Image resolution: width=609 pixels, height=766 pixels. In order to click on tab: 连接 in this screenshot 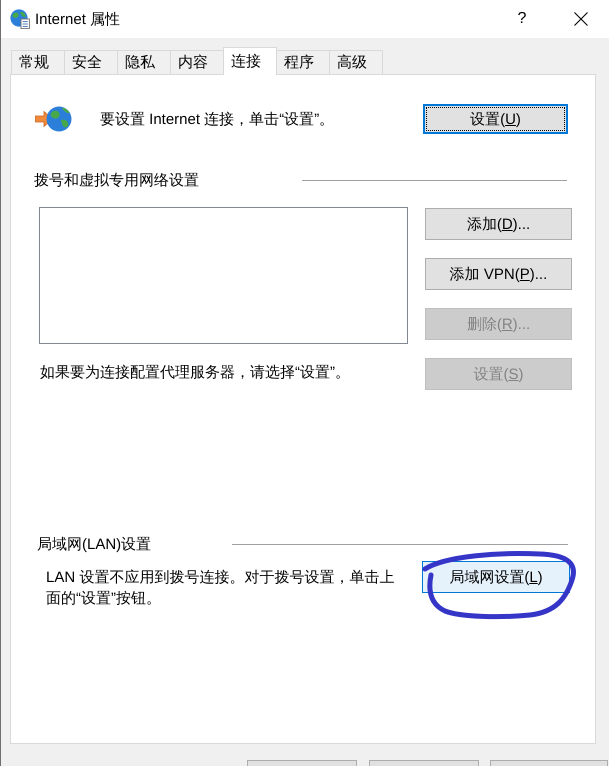, I will do `click(250, 61)`.